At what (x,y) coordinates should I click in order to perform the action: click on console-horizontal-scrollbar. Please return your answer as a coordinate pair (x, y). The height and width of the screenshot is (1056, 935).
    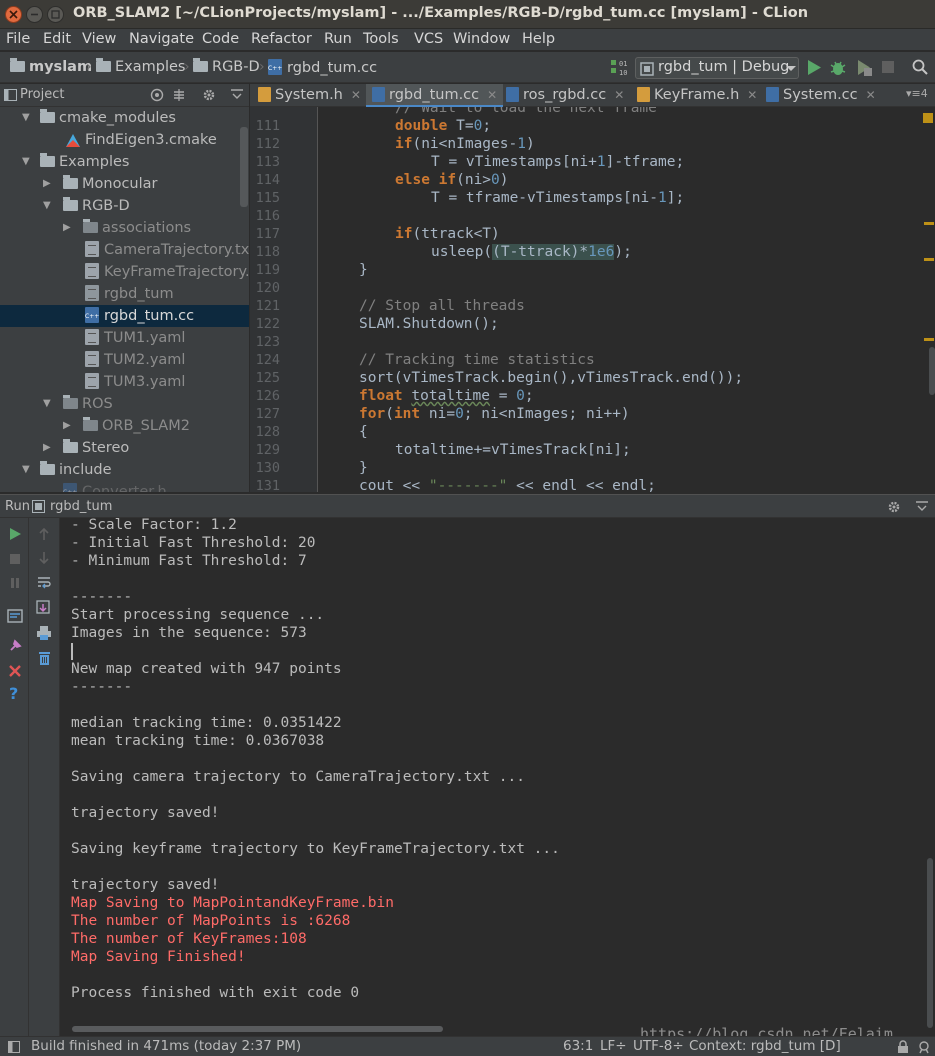
    Looking at the image, I should click on (257, 1029).